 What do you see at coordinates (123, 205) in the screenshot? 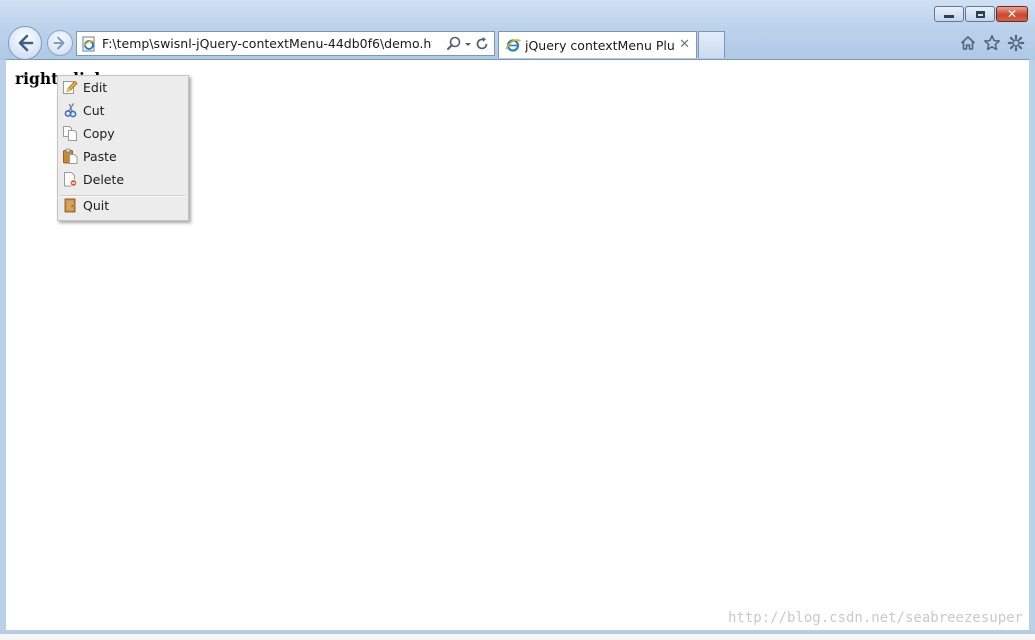
I see `menu-item-quit: Quit` at bounding box center [123, 205].